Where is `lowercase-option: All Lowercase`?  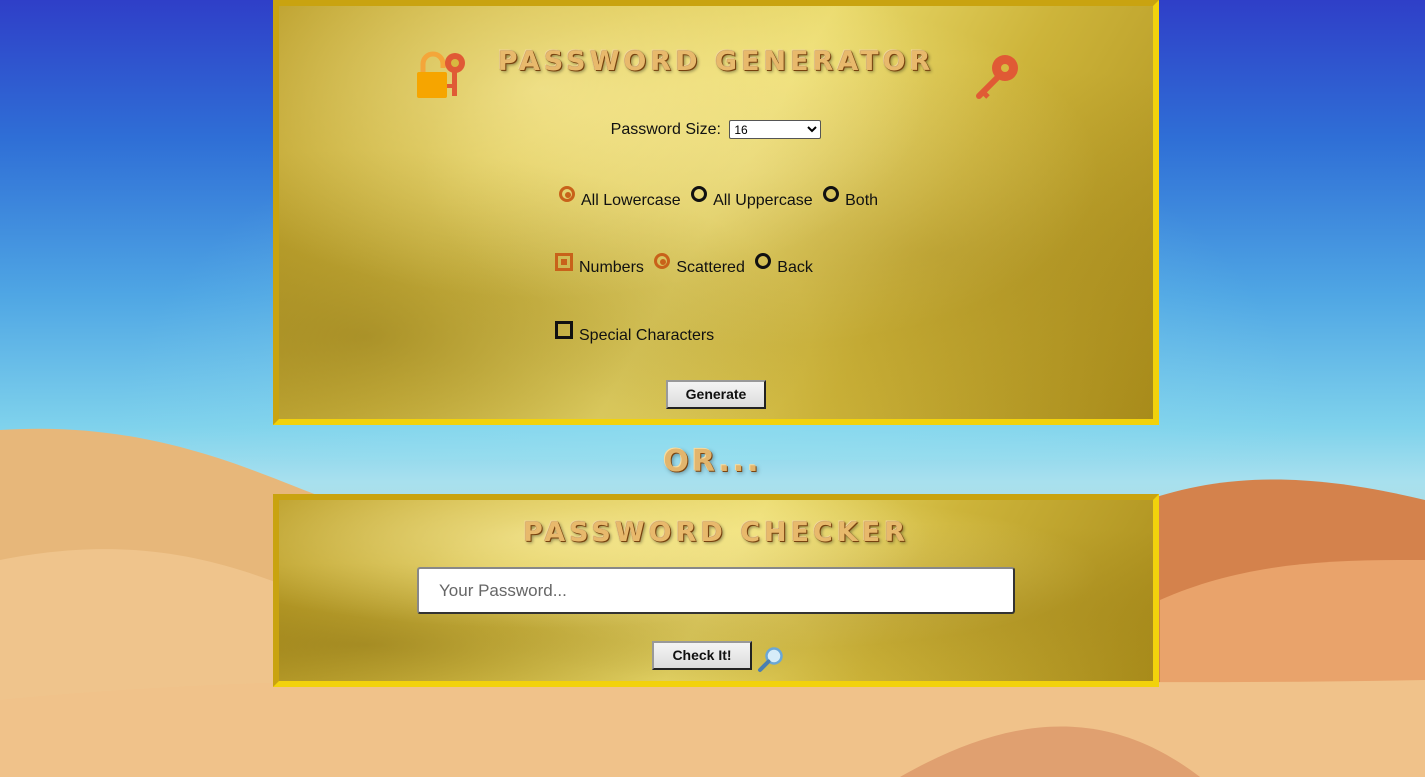 lowercase-option: All Lowercase is located at coordinates (620, 198).